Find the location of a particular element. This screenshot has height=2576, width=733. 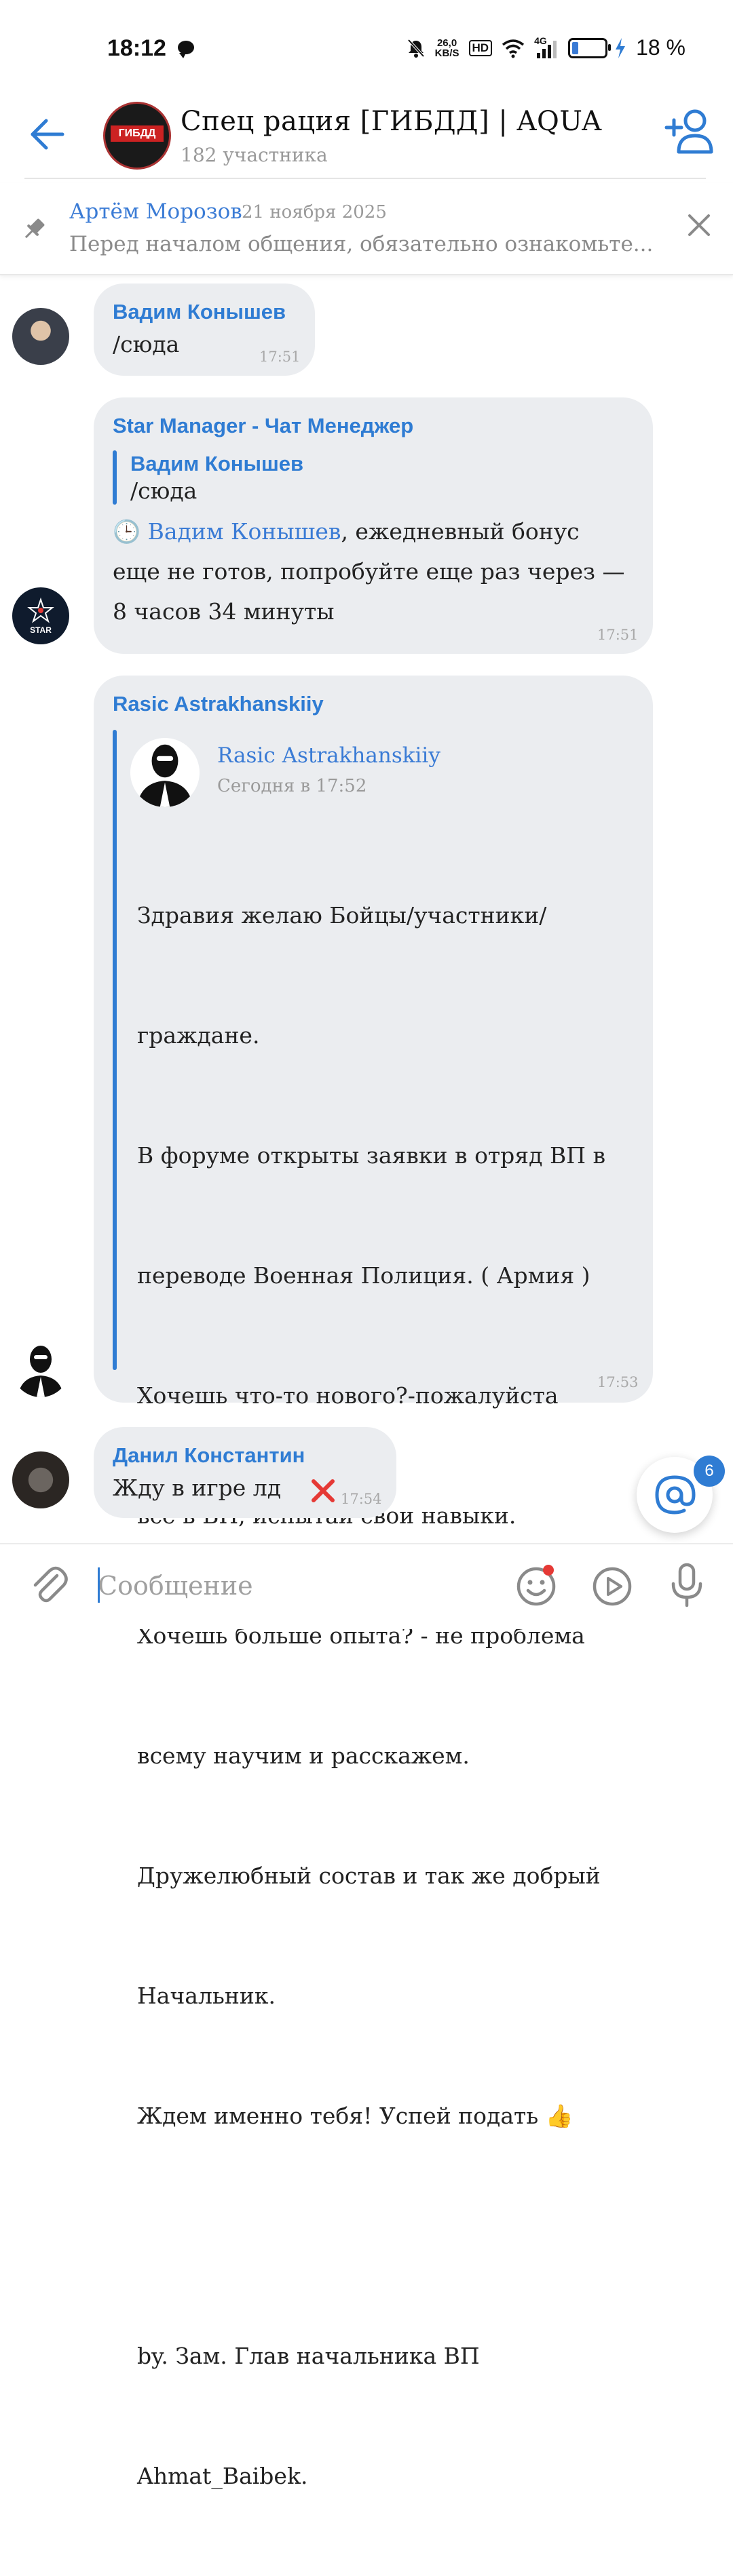

chat-notification-icon is located at coordinates (186, 49).